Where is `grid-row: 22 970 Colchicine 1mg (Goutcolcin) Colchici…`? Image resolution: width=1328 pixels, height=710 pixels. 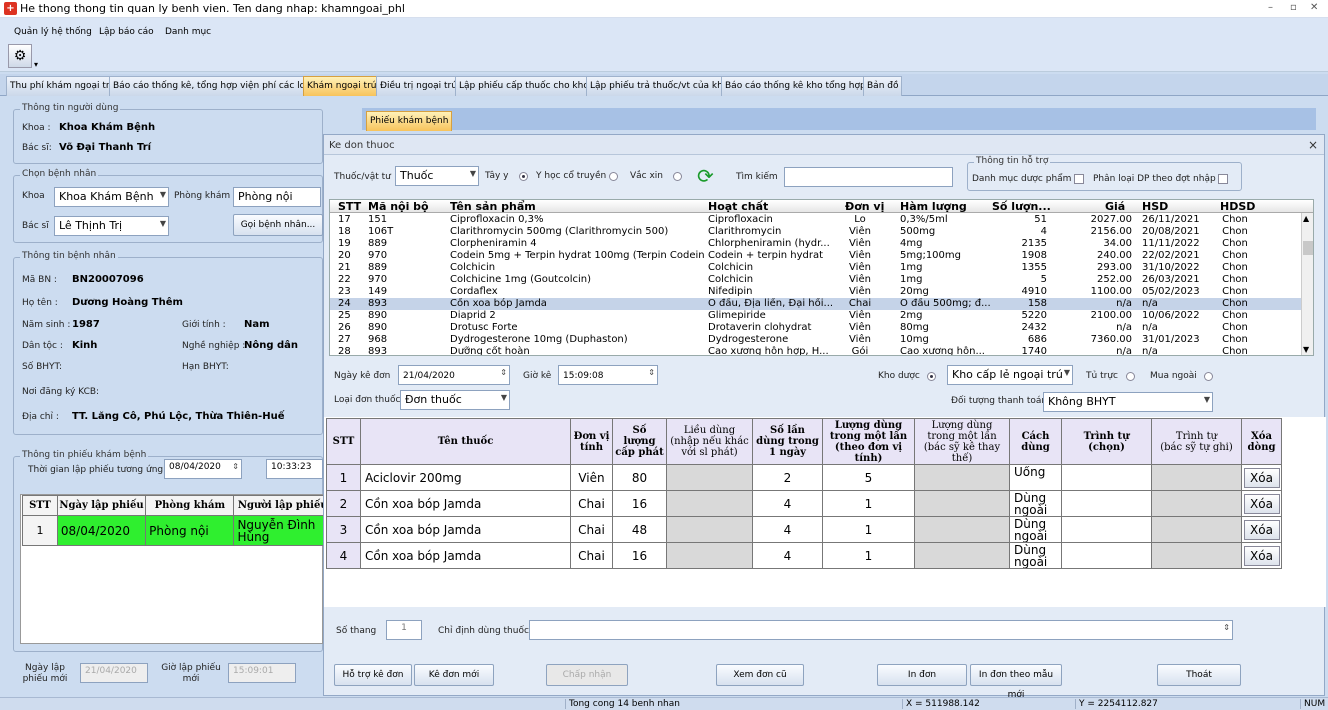
grid-row: 22 970 Colchicine 1mg (Goutcolcin) Colchici… is located at coordinates (820, 280).